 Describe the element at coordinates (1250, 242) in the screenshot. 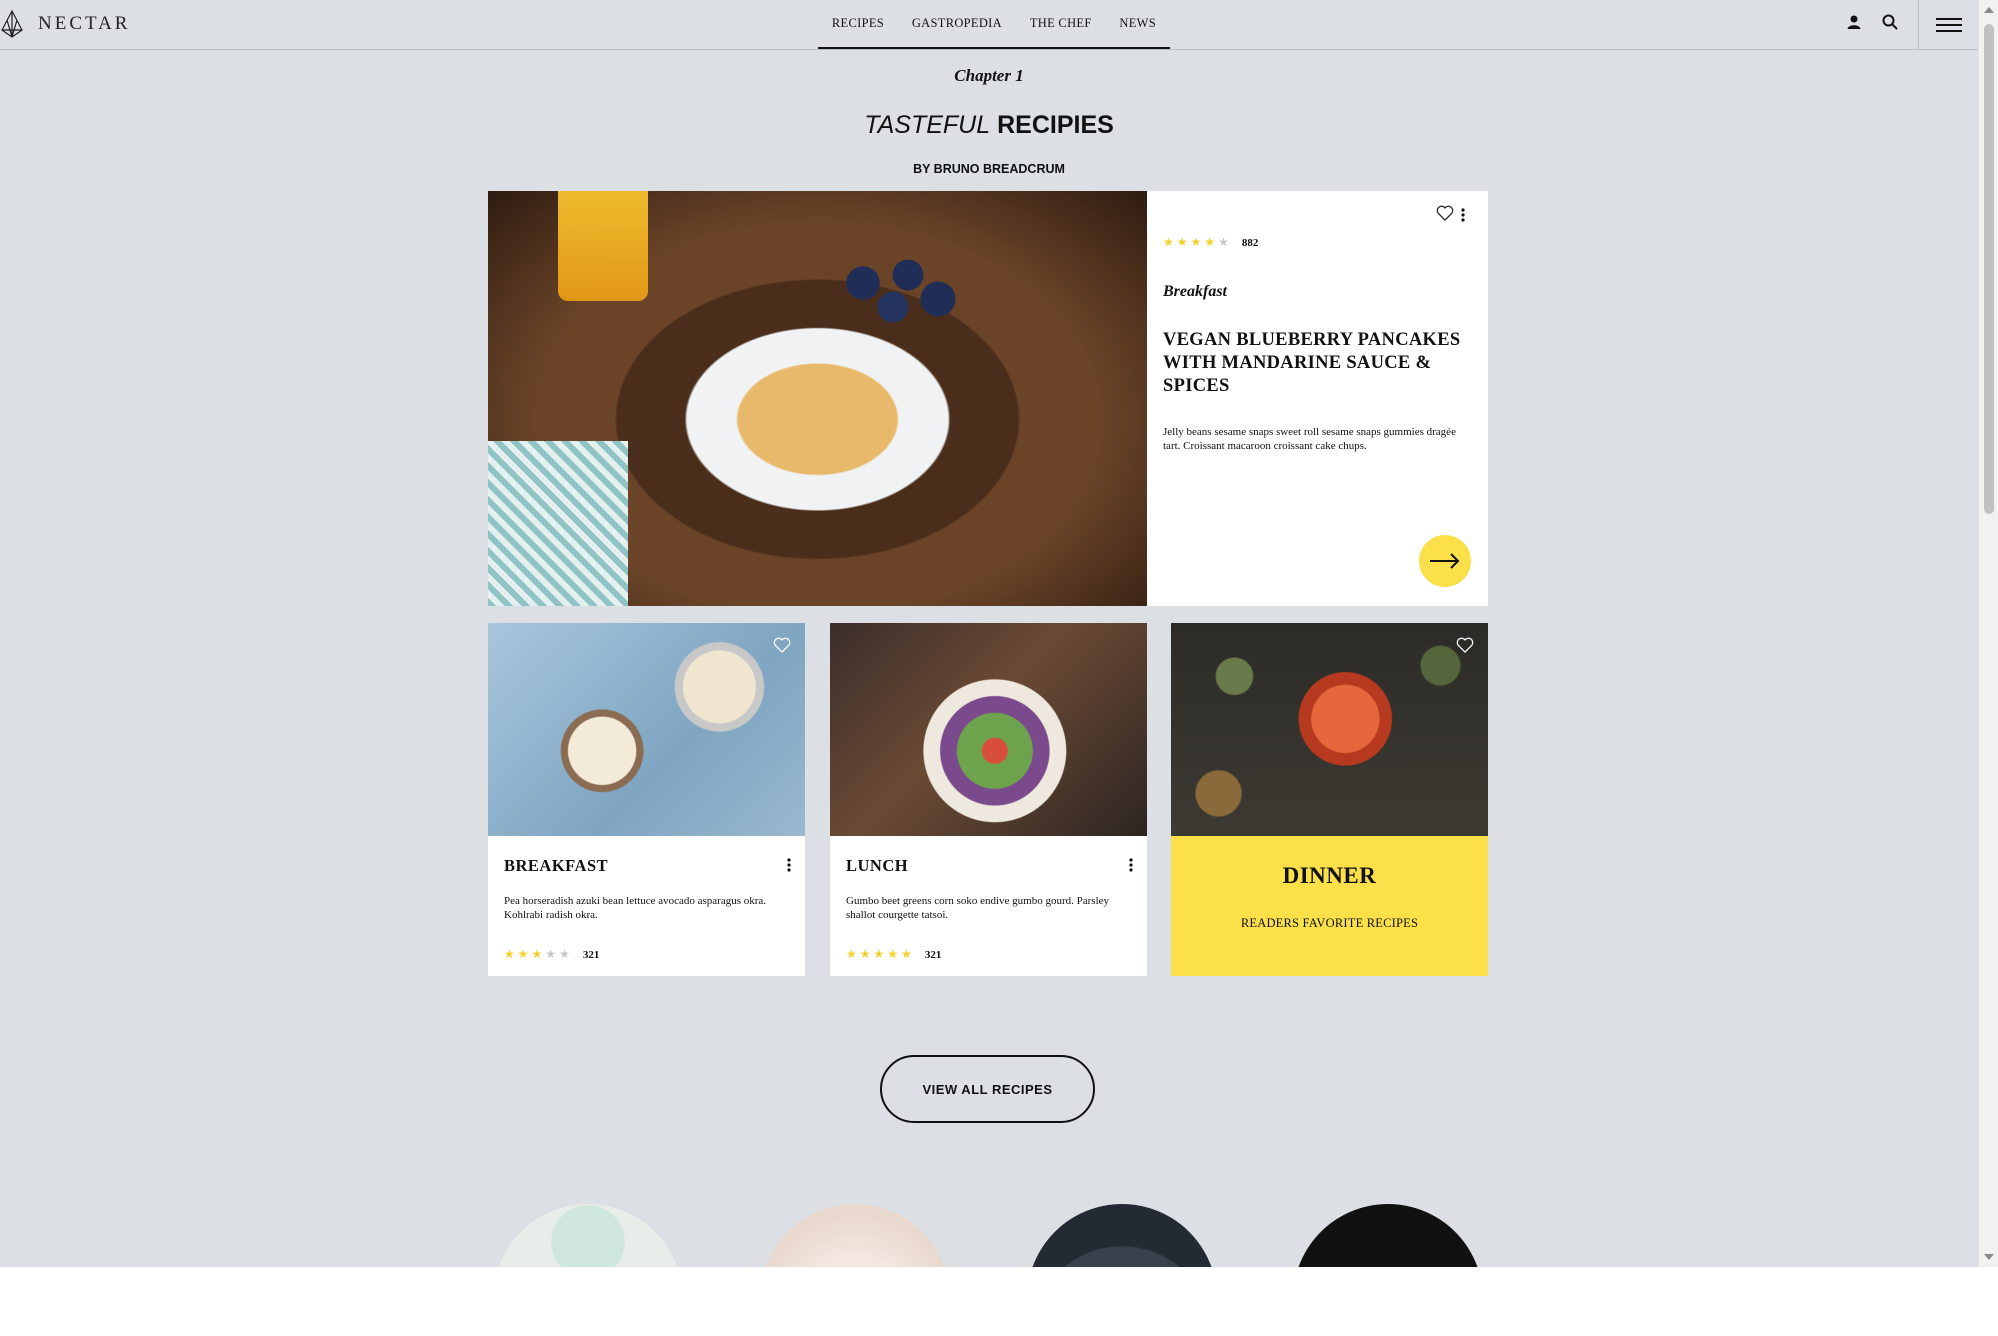

I see `rating-count: 882` at that location.